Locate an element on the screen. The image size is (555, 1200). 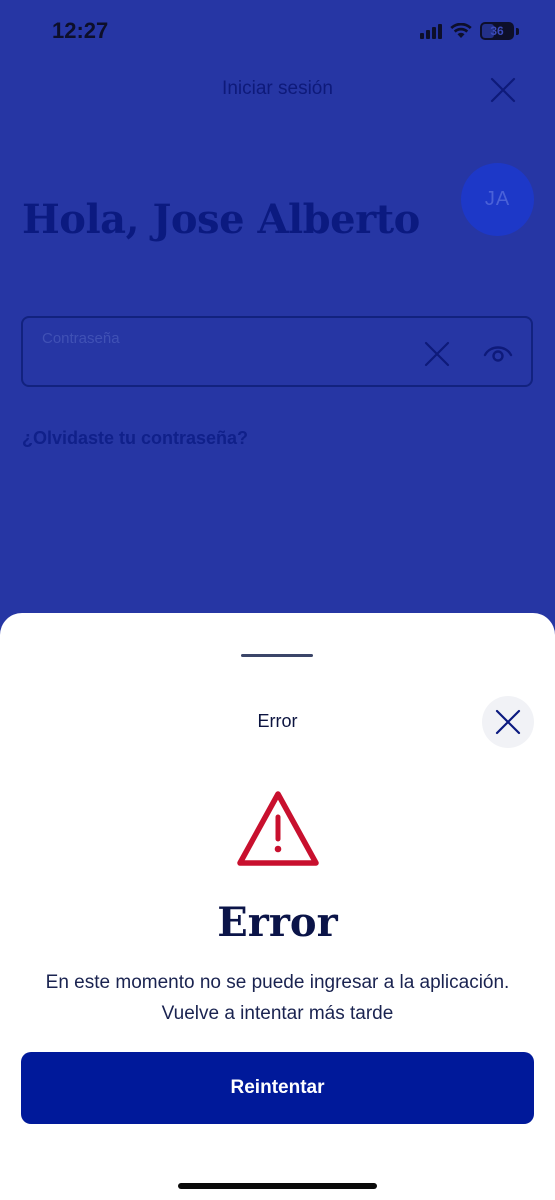
status-bar: 12:27 36 is located at coordinates (277, 31).